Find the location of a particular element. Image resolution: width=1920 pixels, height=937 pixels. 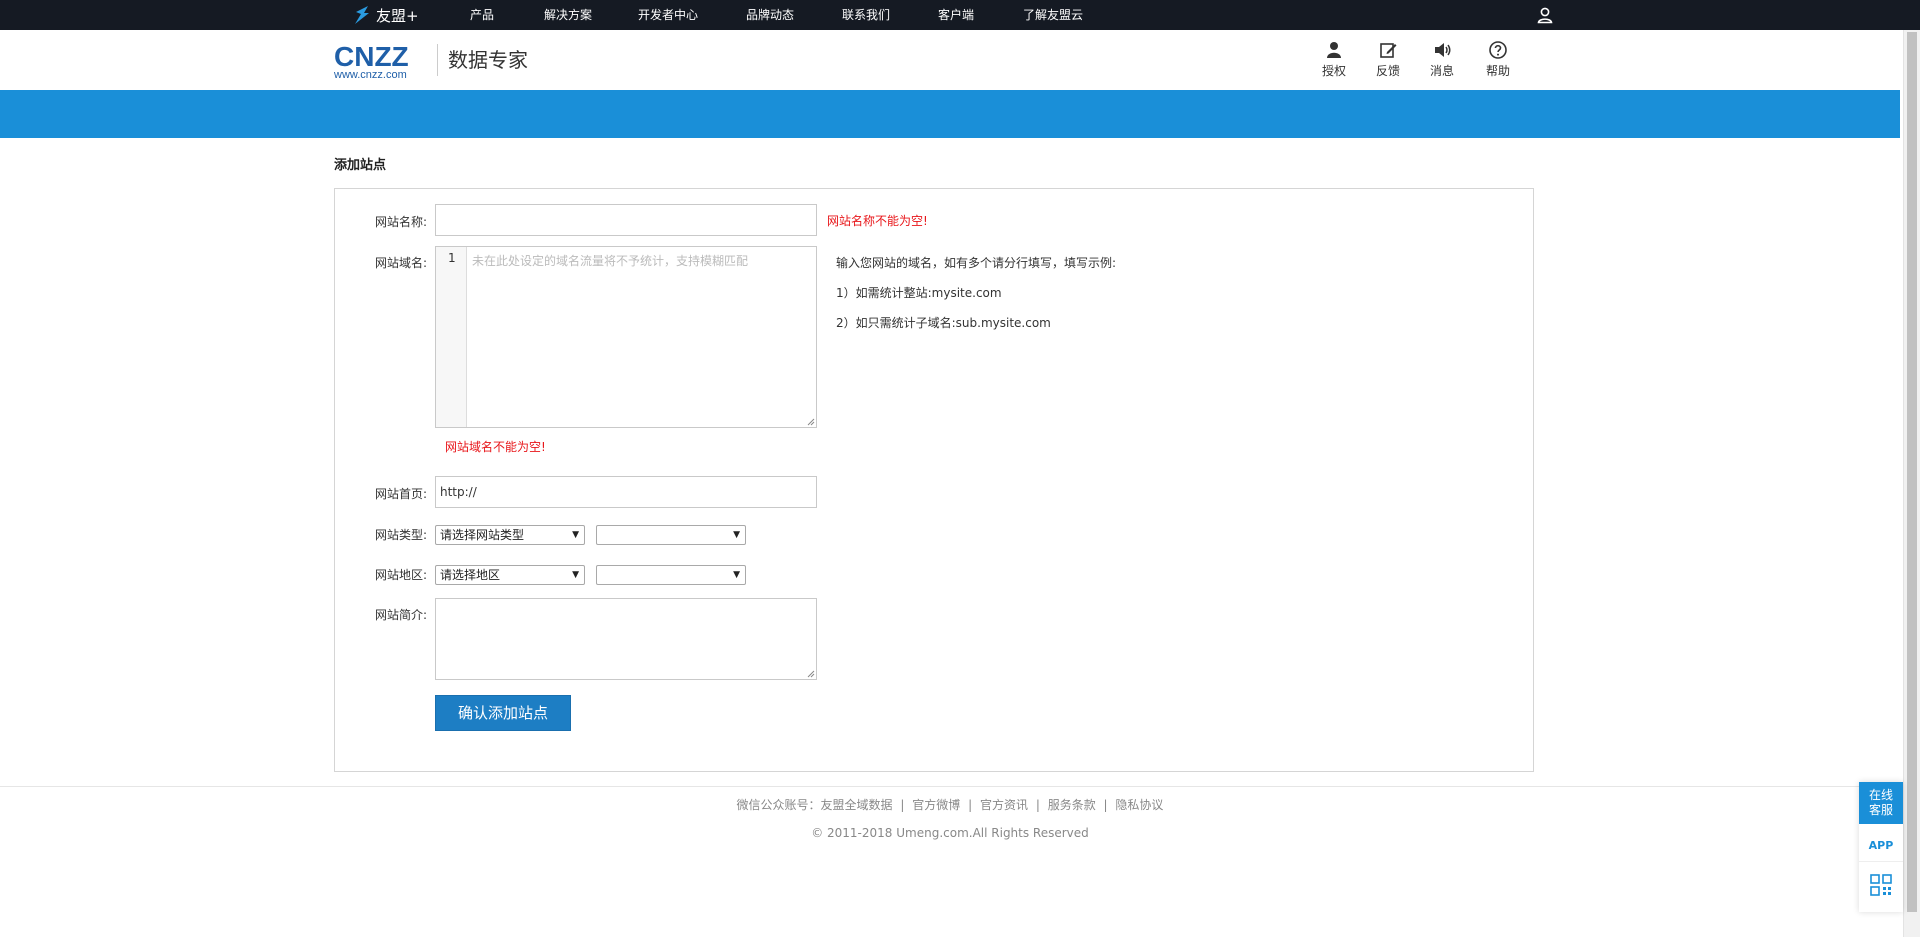

umeng-brand-logo: 友盟+ is located at coordinates (385, 15).